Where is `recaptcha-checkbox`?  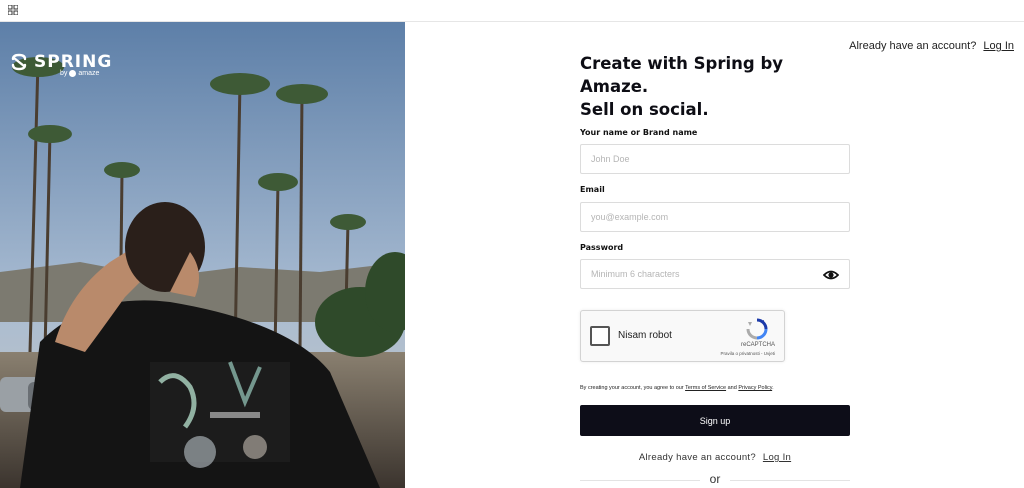 recaptcha-checkbox is located at coordinates (600, 336).